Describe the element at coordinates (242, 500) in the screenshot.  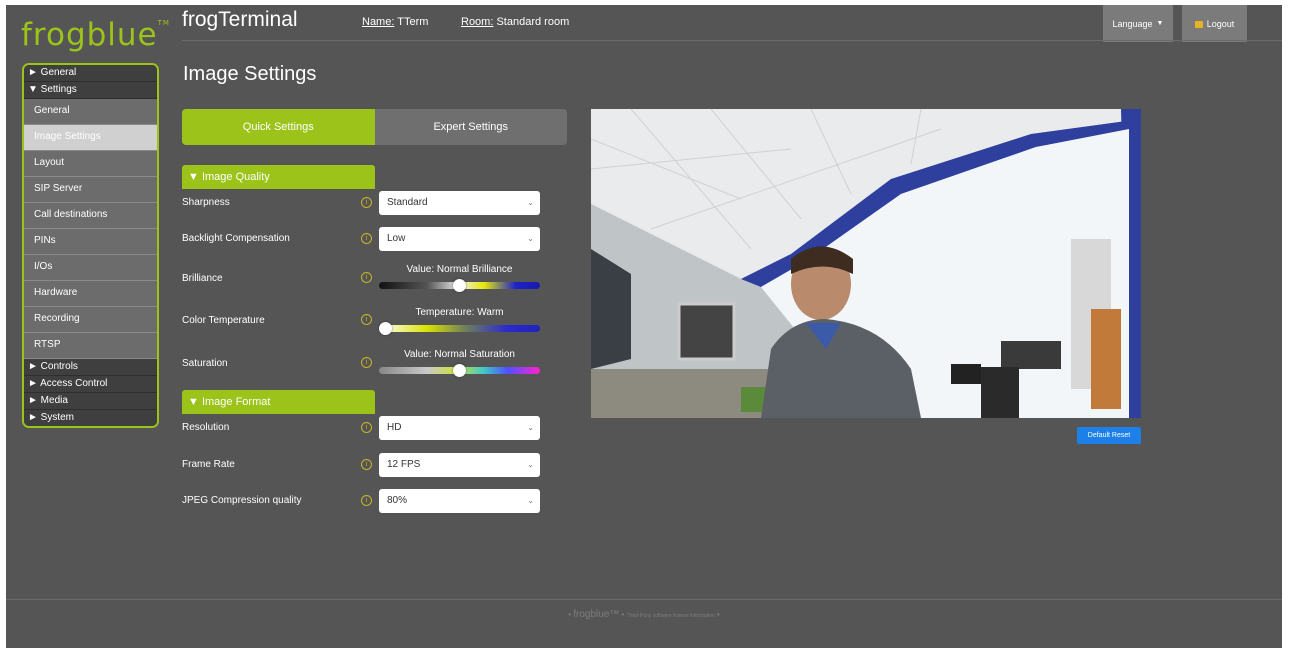
I see `jpeg-quality-label: JPEG Compression quality` at that location.